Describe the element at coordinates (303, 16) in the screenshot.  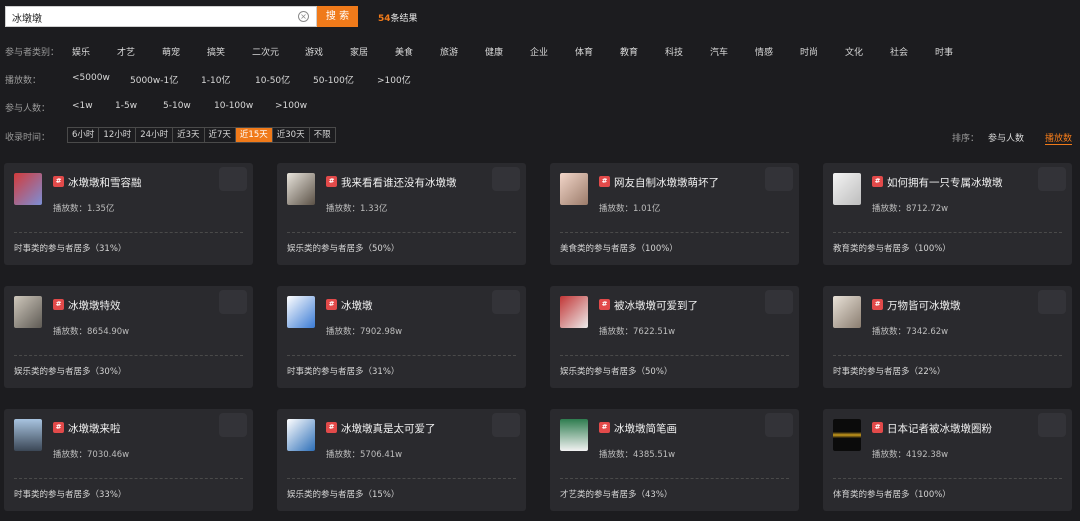
I see `clear-icon: ×` at that location.